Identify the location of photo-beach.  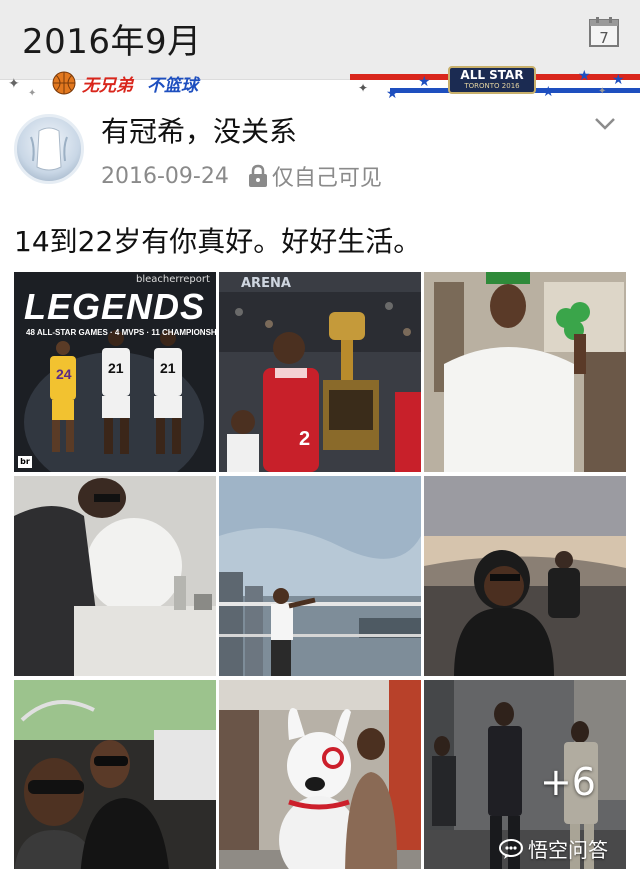
(525, 576).